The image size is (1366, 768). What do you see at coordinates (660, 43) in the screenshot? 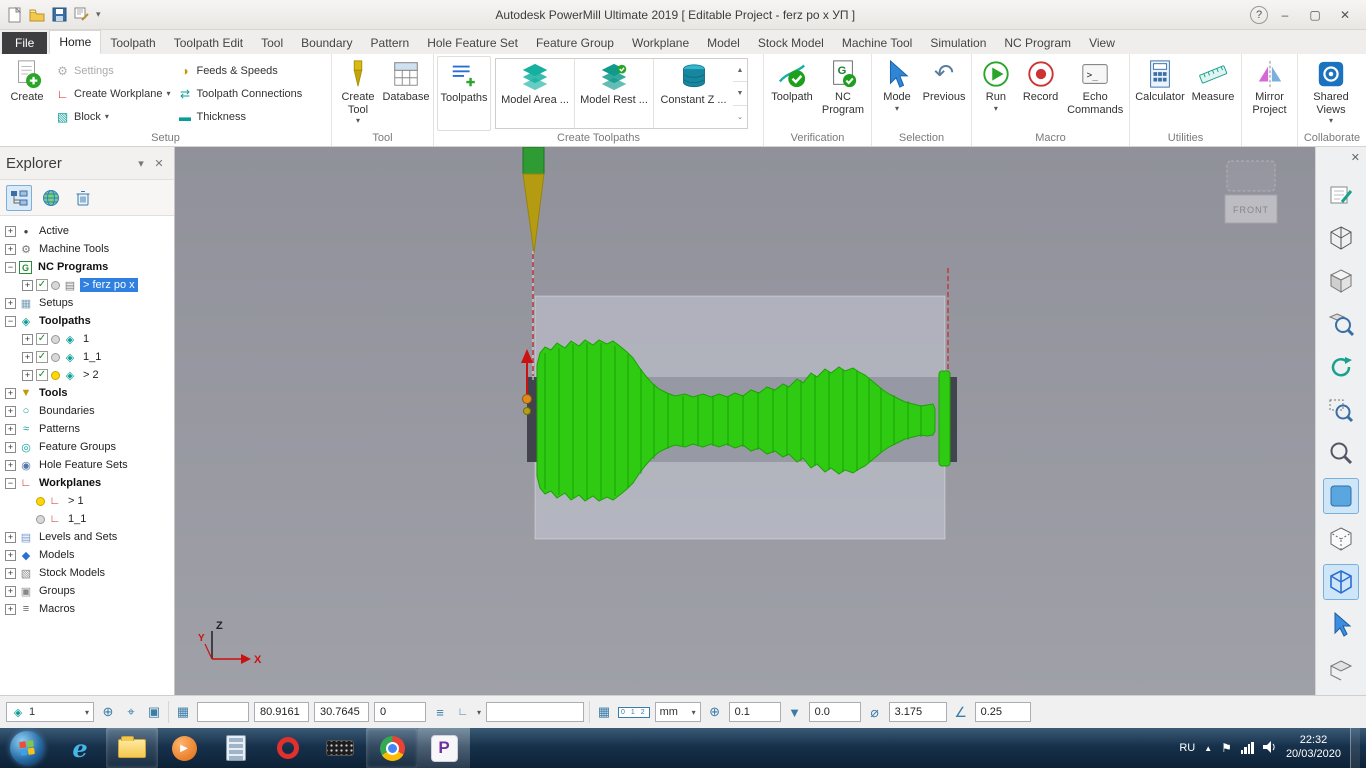
I see `tab-workplane: Workplane` at bounding box center [660, 43].